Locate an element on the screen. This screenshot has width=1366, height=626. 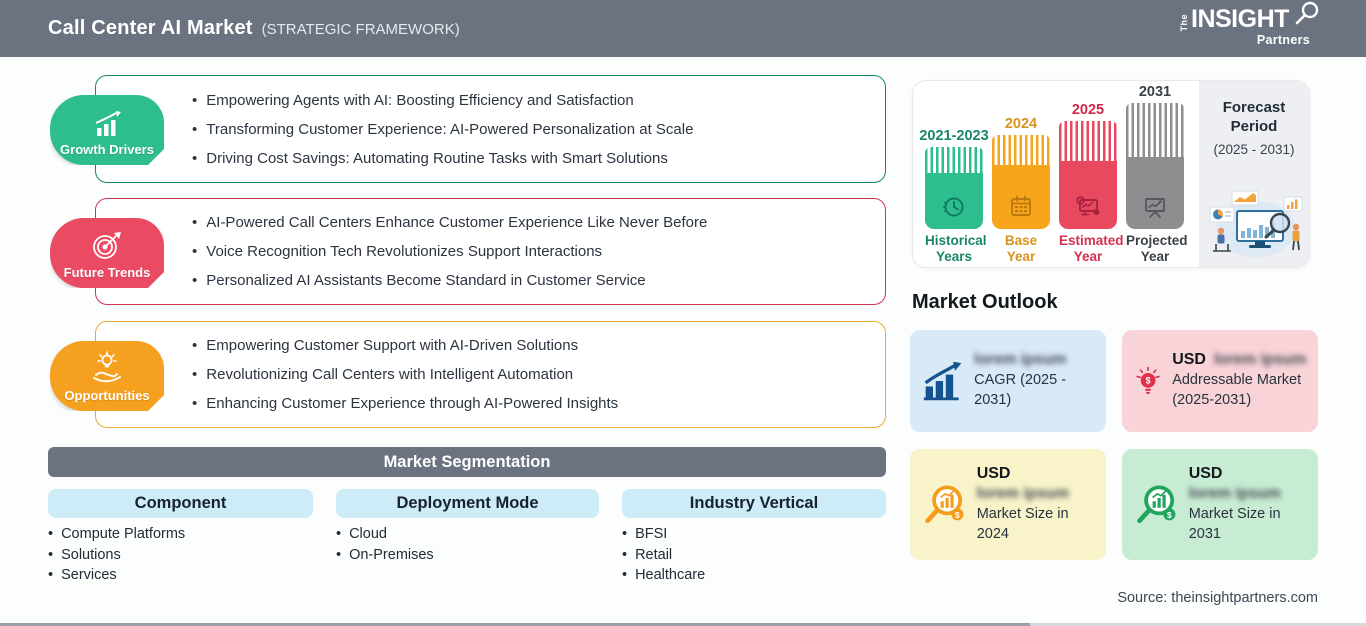
segmentation-chip-deployment-mode: Deployment Mode is located at coordinates (467, 503).